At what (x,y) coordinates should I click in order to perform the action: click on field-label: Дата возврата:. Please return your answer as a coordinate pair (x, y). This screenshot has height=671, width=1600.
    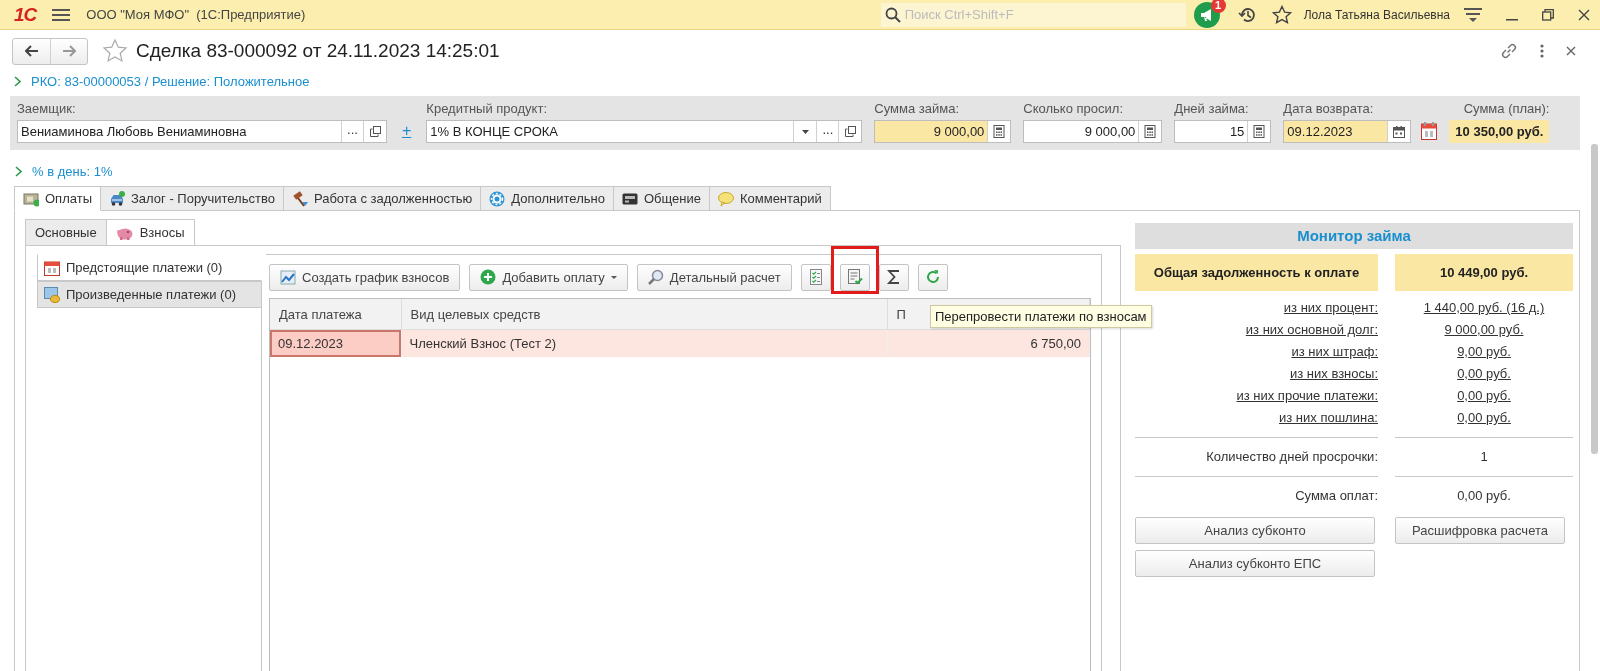
    Looking at the image, I should click on (1329, 108).